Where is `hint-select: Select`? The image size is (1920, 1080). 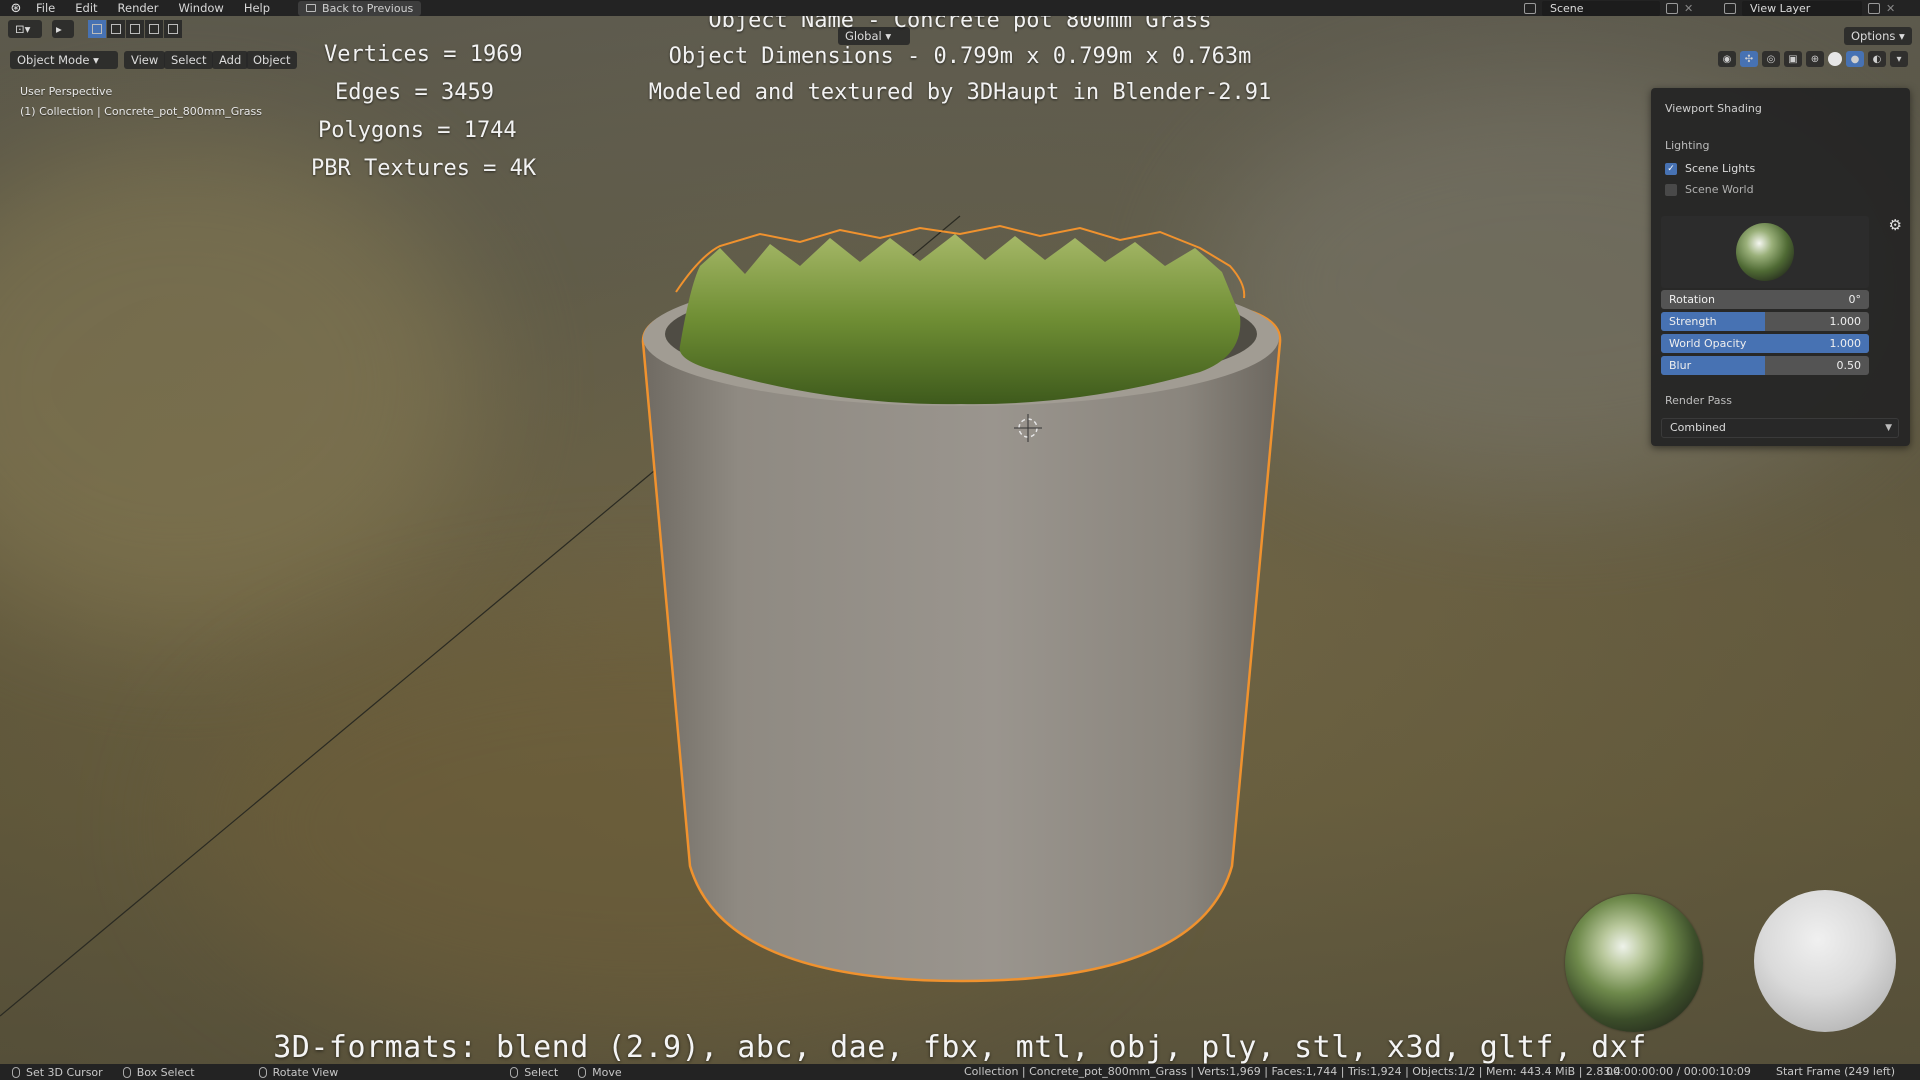 hint-select: Select is located at coordinates (534, 1072).